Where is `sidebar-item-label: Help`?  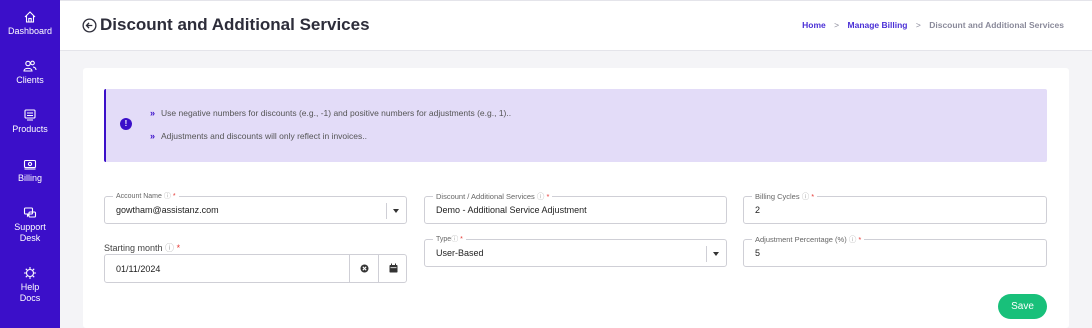 sidebar-item-label: Help is located at coordinates (30, 287).